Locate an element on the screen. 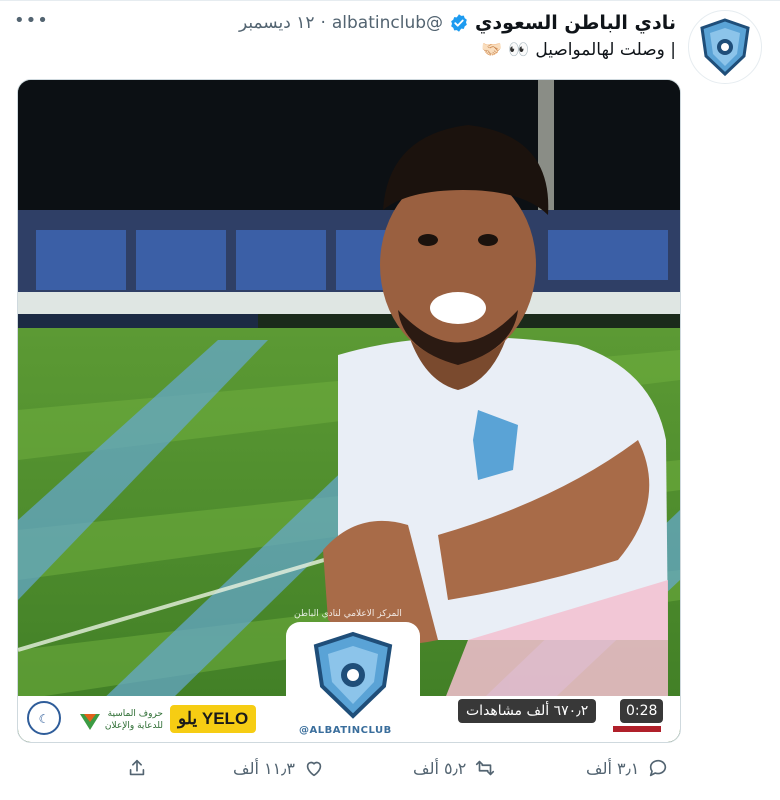 This screenshot has height=800, width=780. video-duration-badge: 0:28 is located at coordinates (642, 711).